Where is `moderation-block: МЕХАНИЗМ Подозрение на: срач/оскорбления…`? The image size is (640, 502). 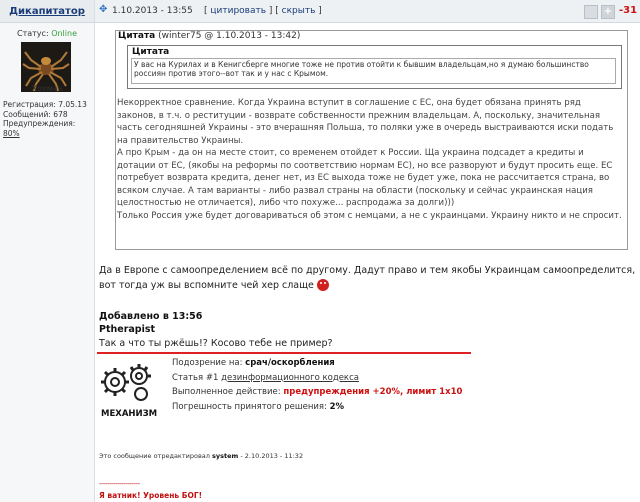
moderation-block: МЕХАНИЗМ Подозрение на: срач/оскорбления… is located at coordinates (289, 388).